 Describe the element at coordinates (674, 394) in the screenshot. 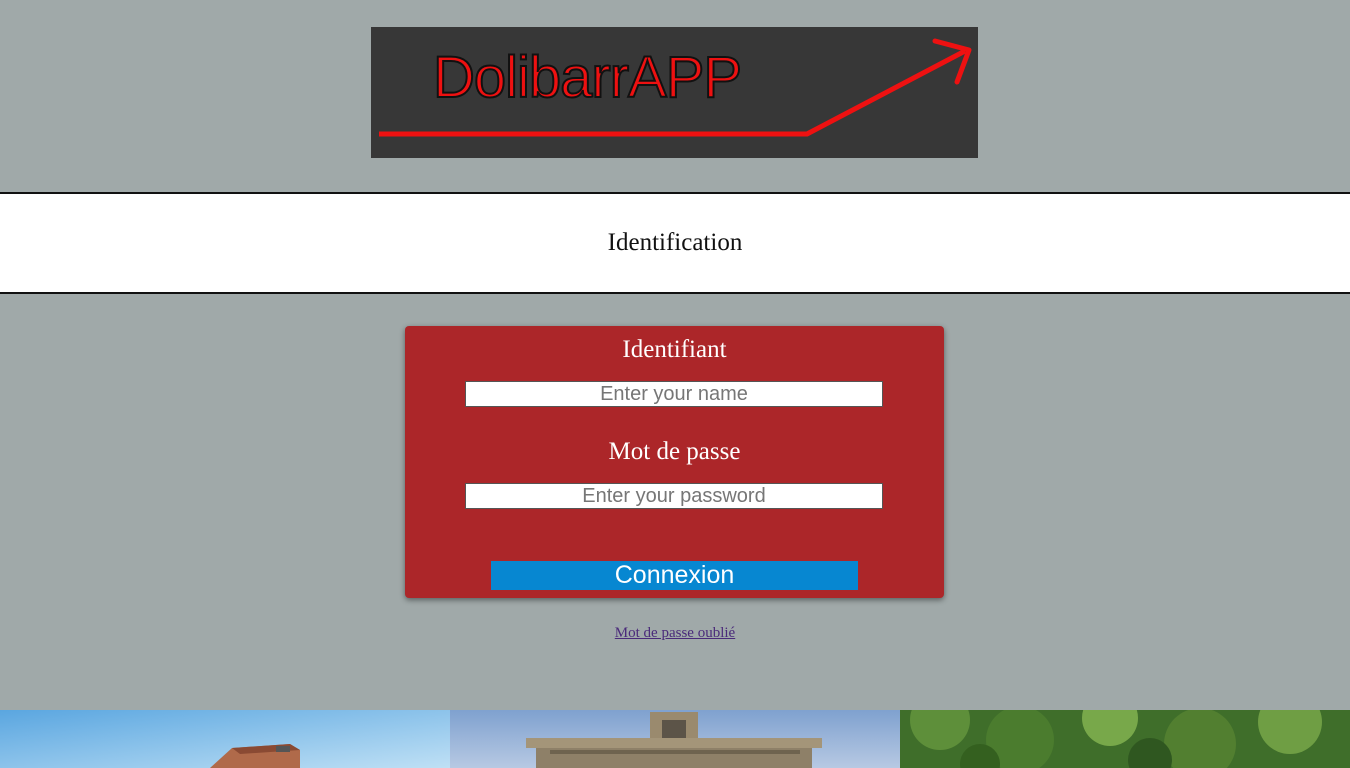

I see `username-input` at that location.